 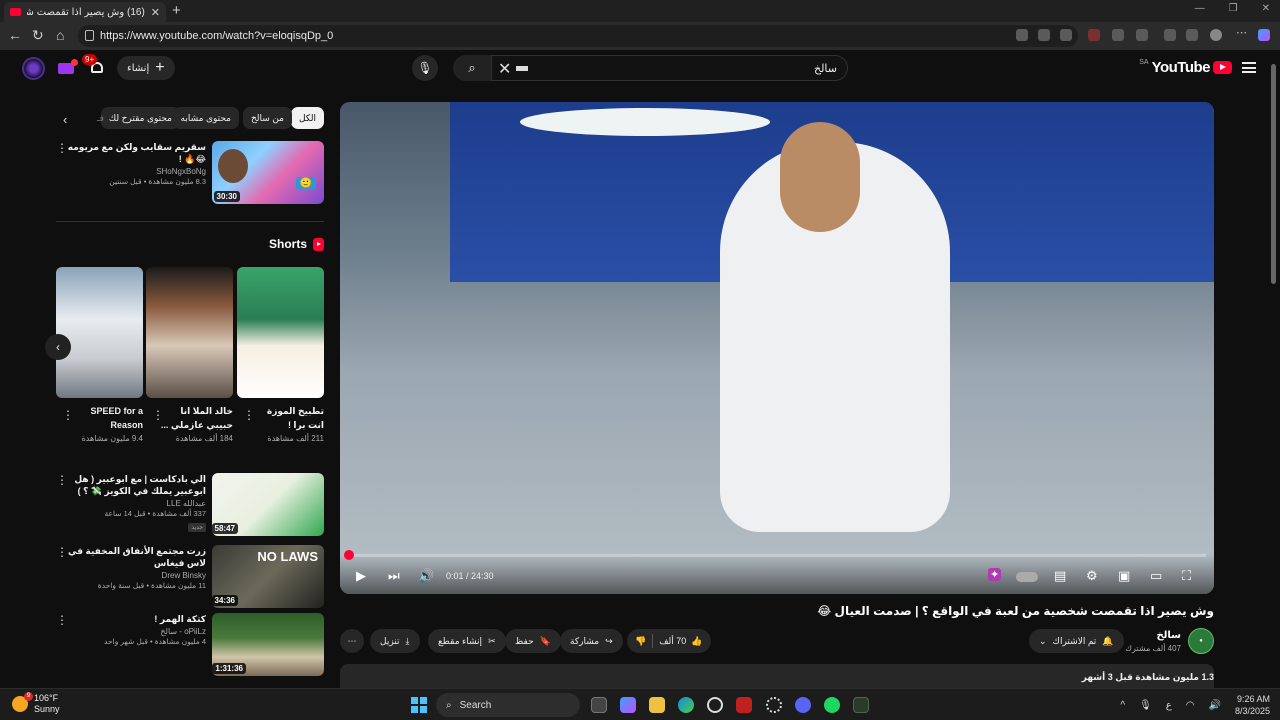 What do you see at coordinates (267, 118) in the screenshot?
I see `chip-from-channel: من سالخ` at bounding box center [267, 118].